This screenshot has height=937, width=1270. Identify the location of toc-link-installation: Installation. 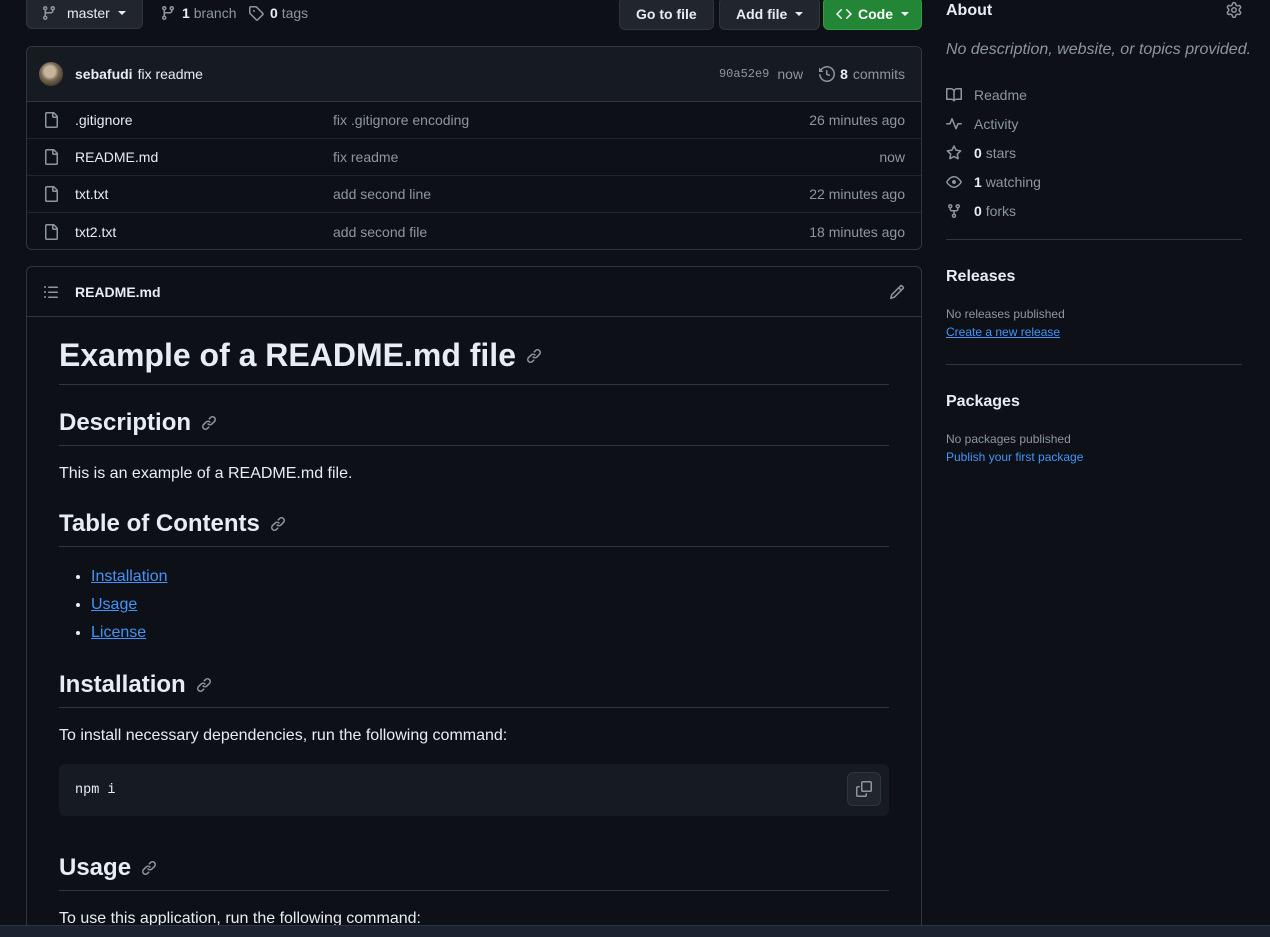
(129, 576).